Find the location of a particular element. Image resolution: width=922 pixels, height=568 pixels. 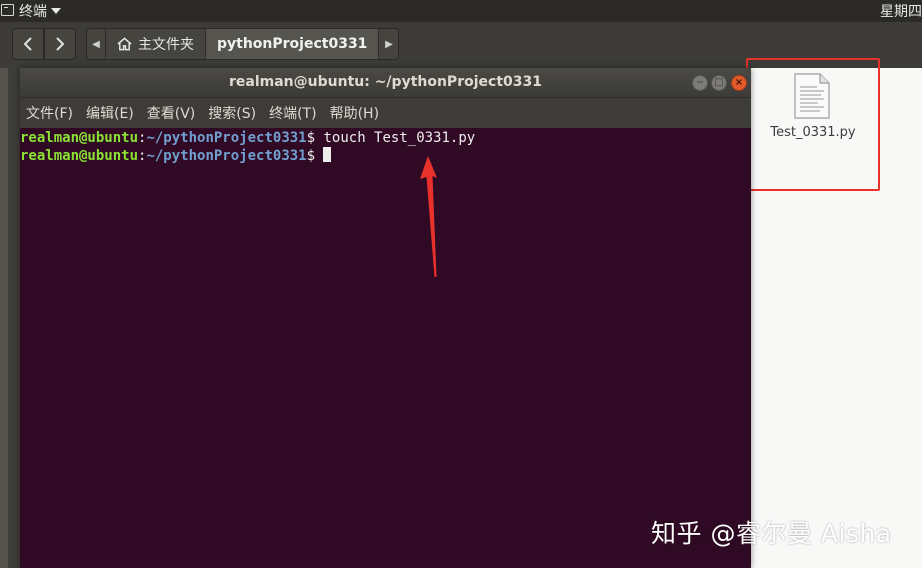

maximize-icon: □ is located at coordinates (719, 82).